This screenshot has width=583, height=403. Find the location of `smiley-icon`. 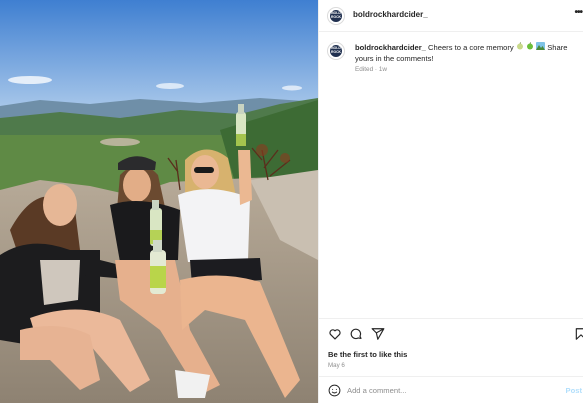

smiley-icon is located at coordinates (334, 390).